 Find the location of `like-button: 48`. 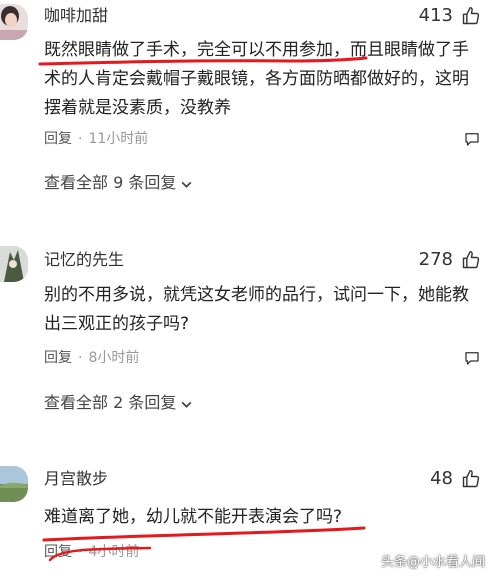

like-button: 48 is located at coordinates (455, 479).